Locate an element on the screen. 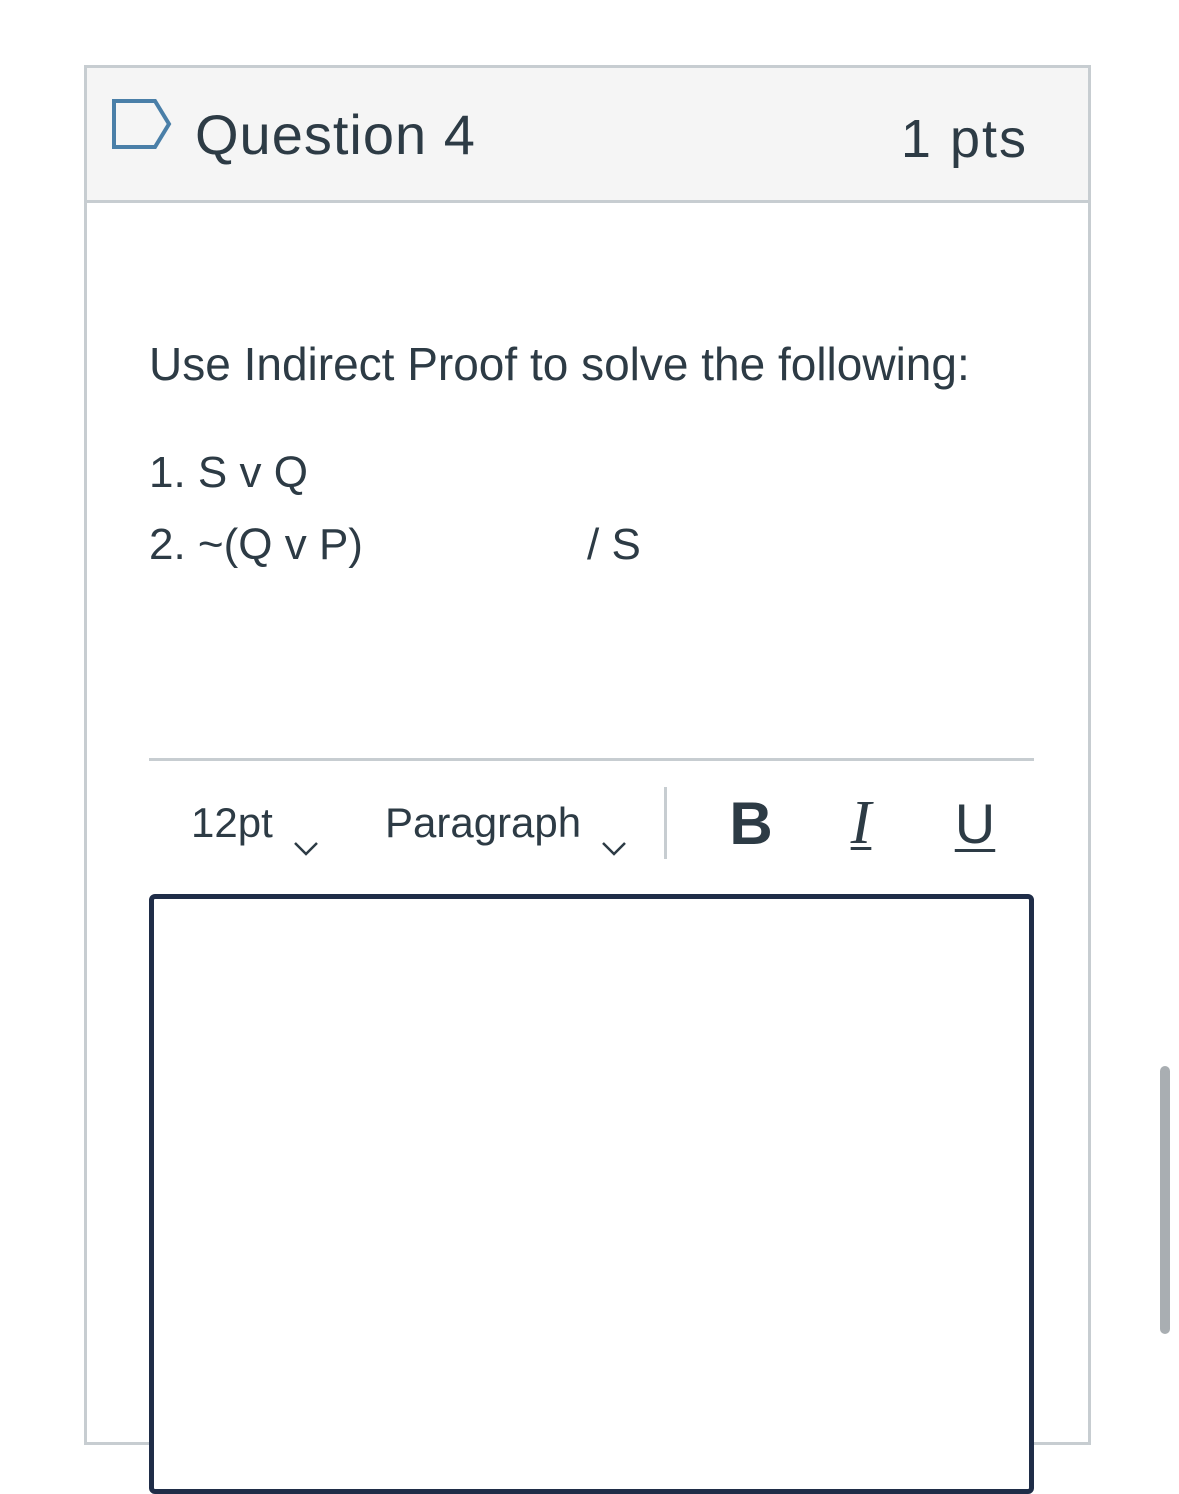 The height and width of the screenshot is (1494, 1179). editor-divider is located at coordinates (591, 759).